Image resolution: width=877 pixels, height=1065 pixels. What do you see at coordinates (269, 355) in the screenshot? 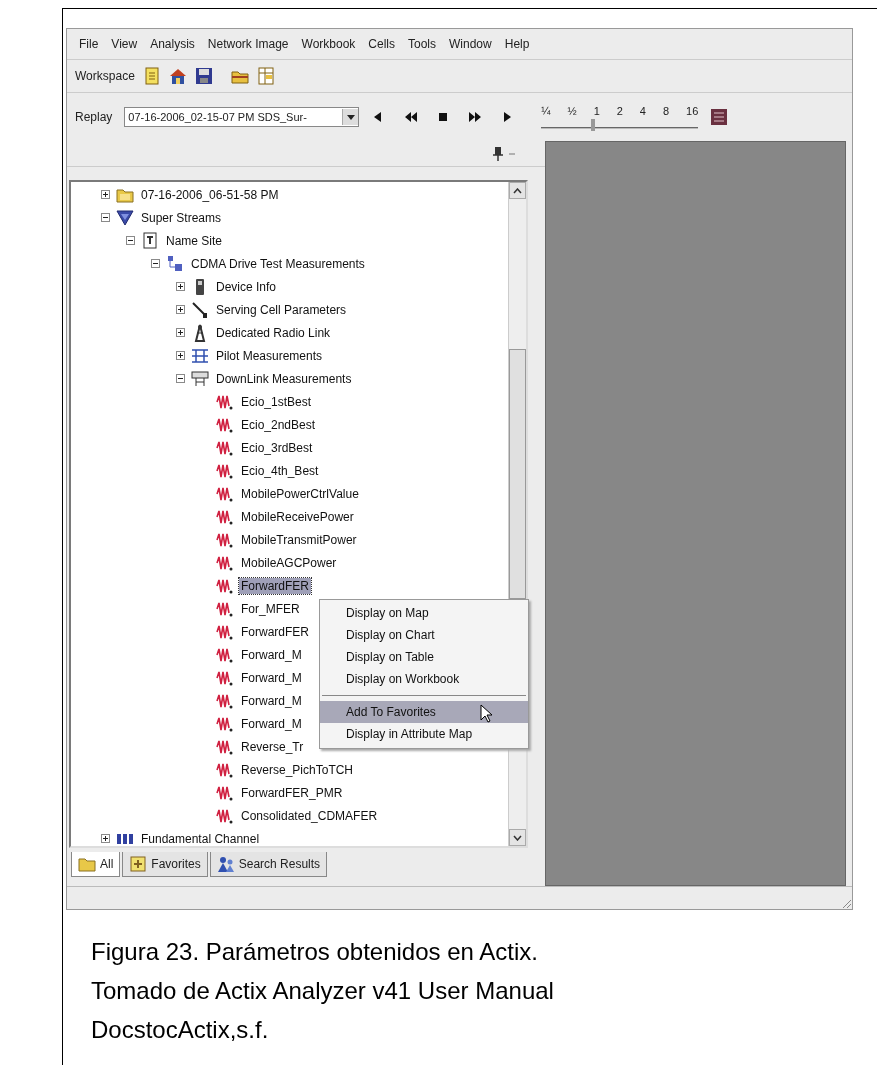
I see `tree-item: Pilot Measurements` at bounding box center [269, 355].